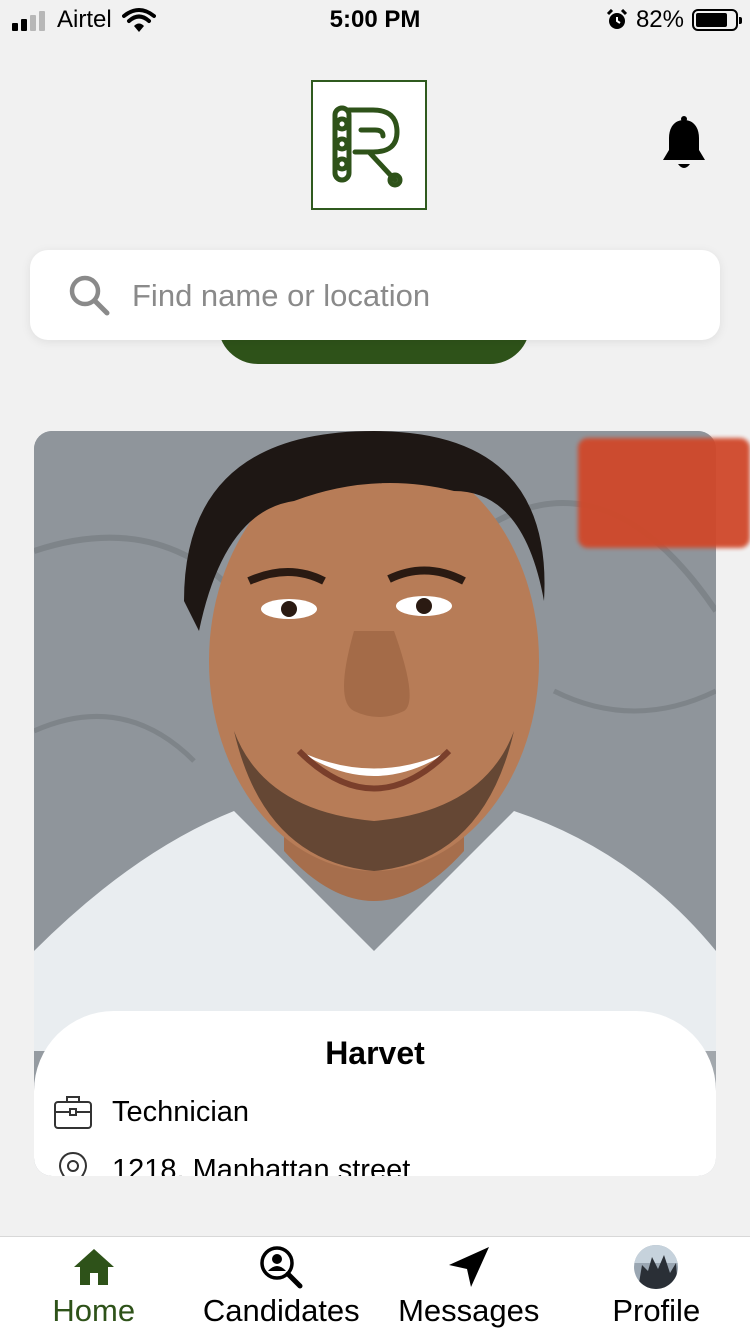 This screenshot has height=1335, width=750. What do you see at coordinates (664, 493) in the screenshot?
I see `card-peek-tag` at bounding box center [664, 493].